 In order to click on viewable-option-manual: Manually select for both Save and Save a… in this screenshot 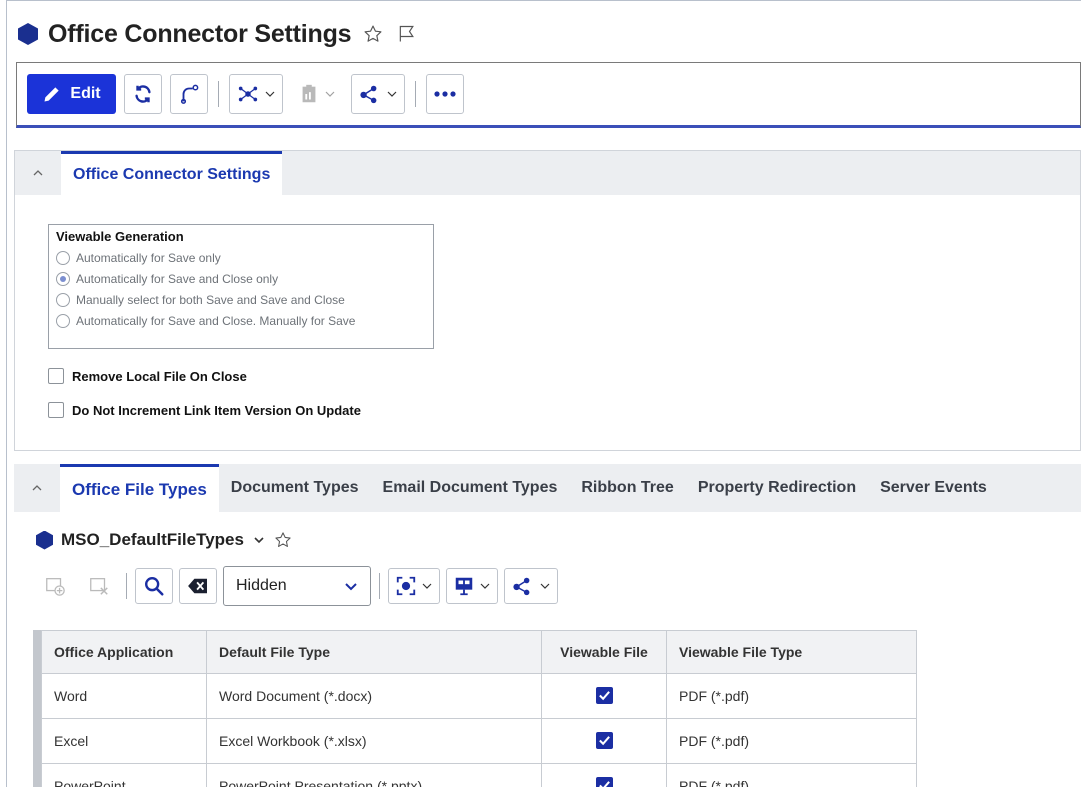, I will do `click(241, 299)`.